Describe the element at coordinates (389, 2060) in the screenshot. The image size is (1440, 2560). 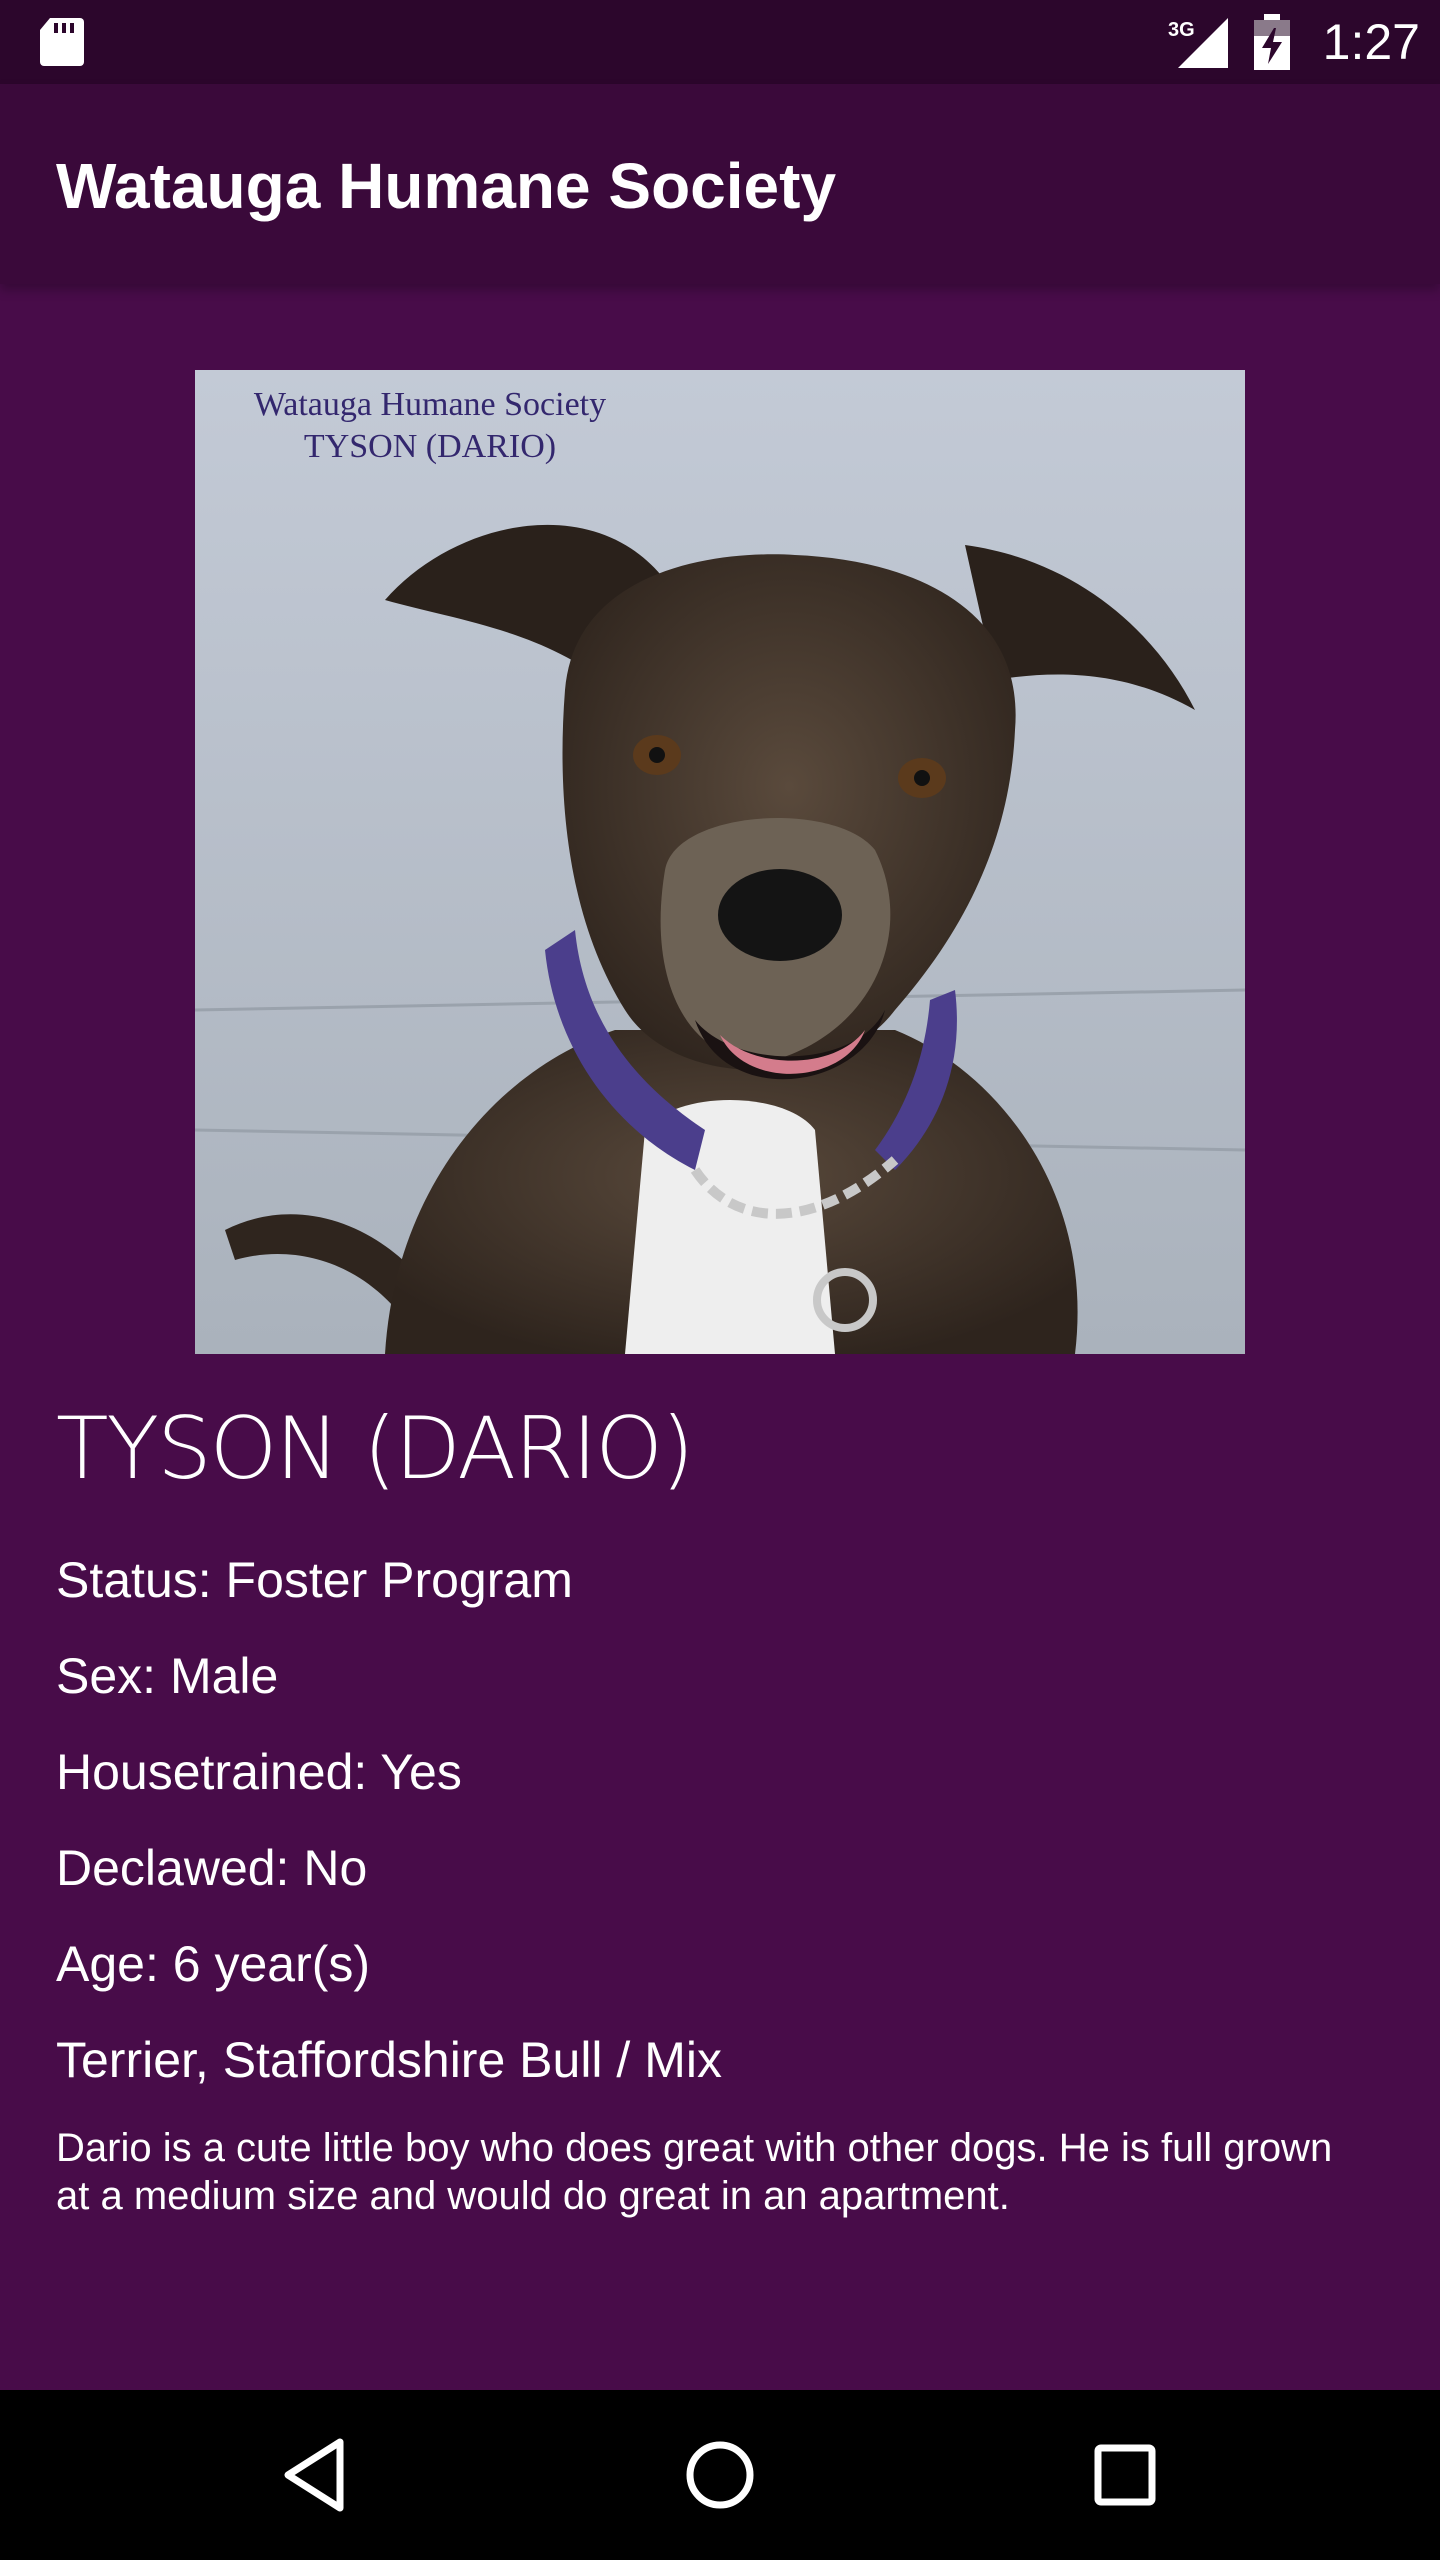
I see `breed-text: Terrier, Staffordshire Bull / Mix` at that location.